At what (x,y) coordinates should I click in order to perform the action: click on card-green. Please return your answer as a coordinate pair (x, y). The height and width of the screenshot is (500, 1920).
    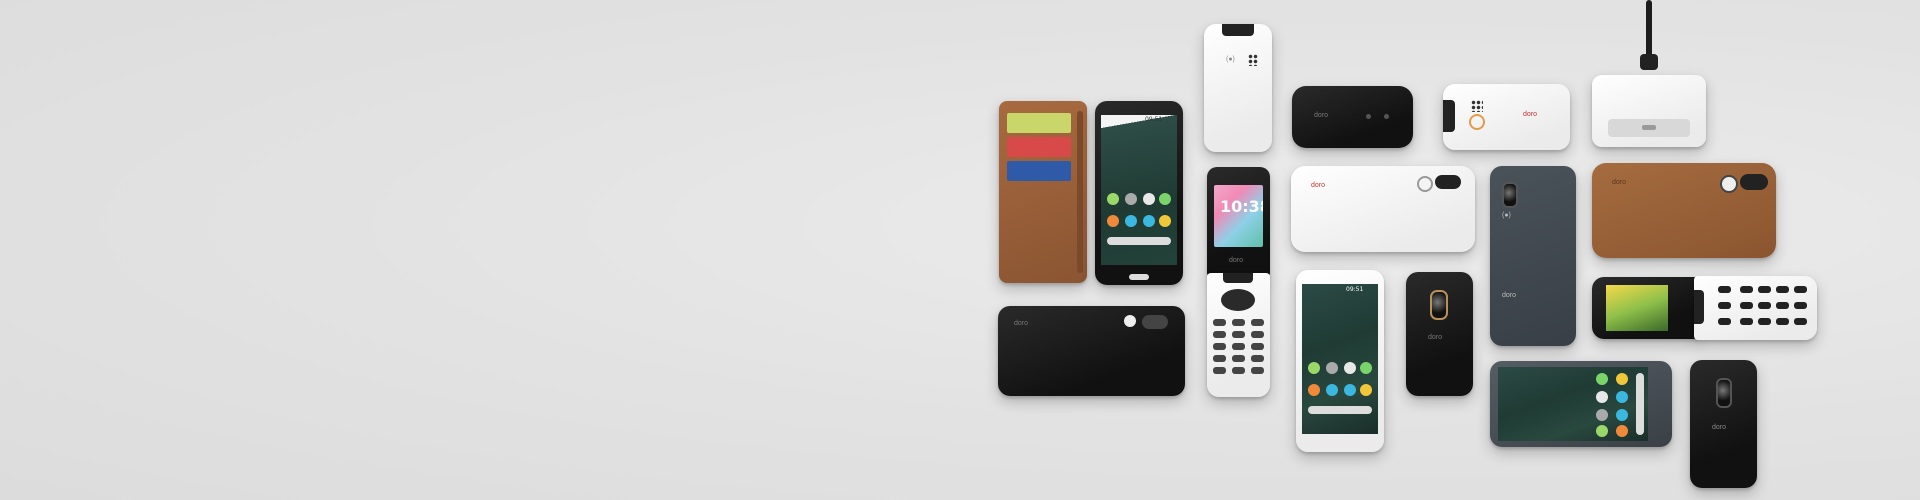
    Looking at the image, I should click on (1039, 123).